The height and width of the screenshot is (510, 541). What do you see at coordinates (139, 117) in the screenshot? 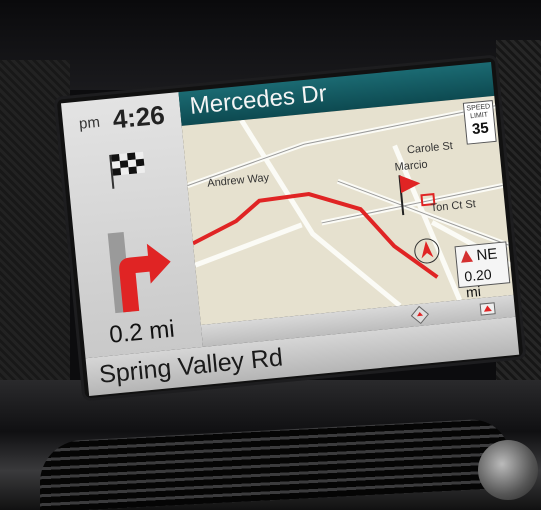
I see `clock: 4:26` at bounding box center [139, 117].